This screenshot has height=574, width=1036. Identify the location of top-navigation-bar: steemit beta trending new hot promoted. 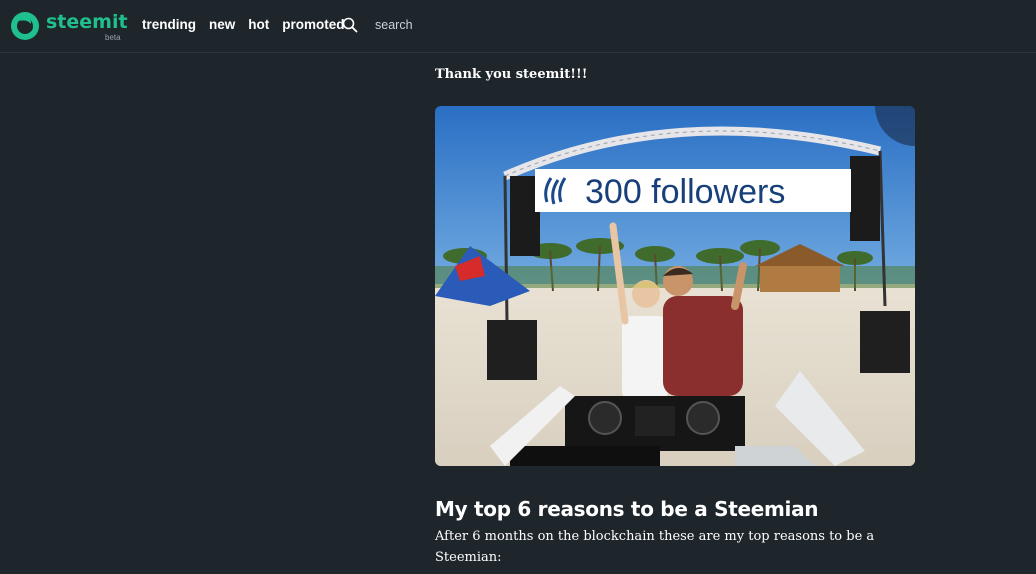
(518, 26).